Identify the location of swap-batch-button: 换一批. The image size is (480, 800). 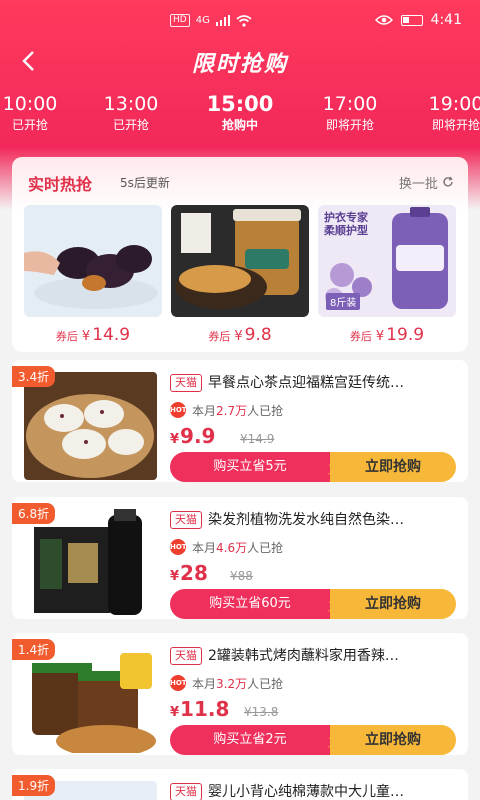
(426, 182).